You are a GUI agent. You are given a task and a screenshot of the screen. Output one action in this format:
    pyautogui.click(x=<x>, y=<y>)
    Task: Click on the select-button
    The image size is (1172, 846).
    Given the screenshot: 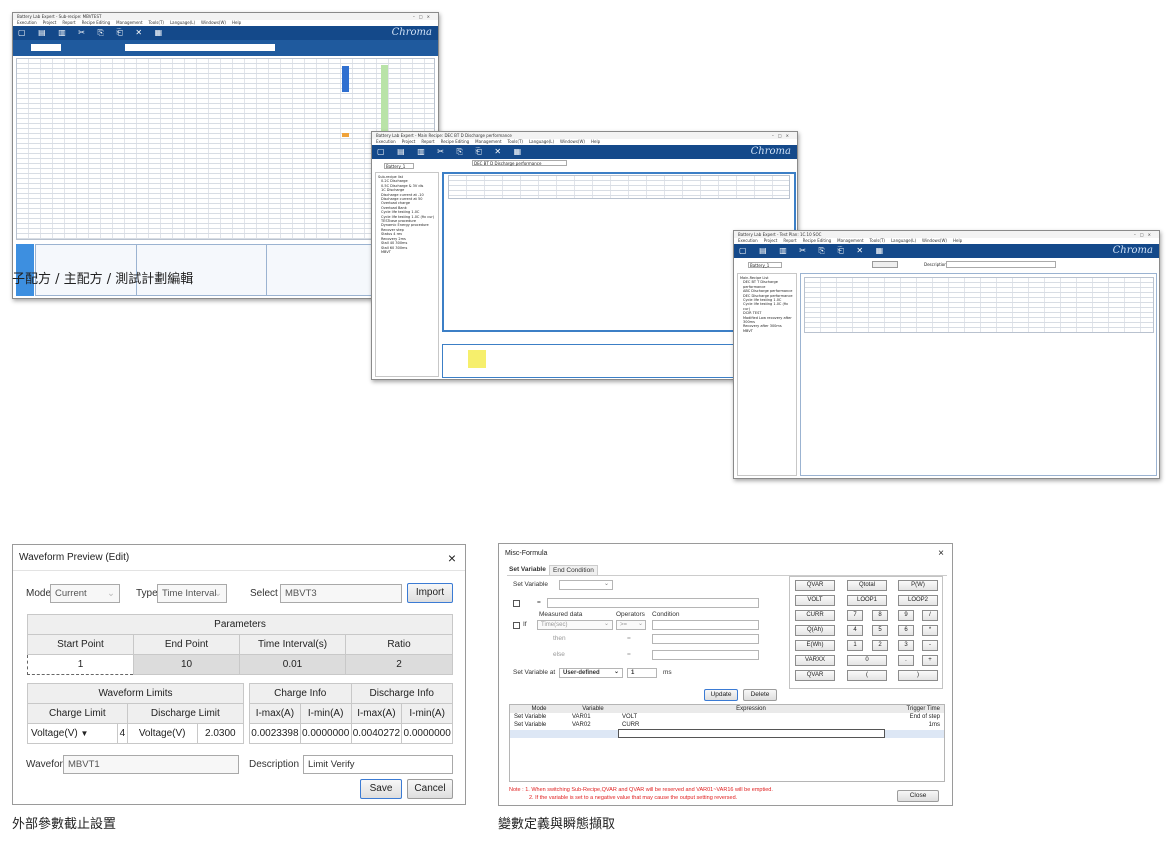 What is the action you would take?
    pyautogui.click(x=885, y=264)
    